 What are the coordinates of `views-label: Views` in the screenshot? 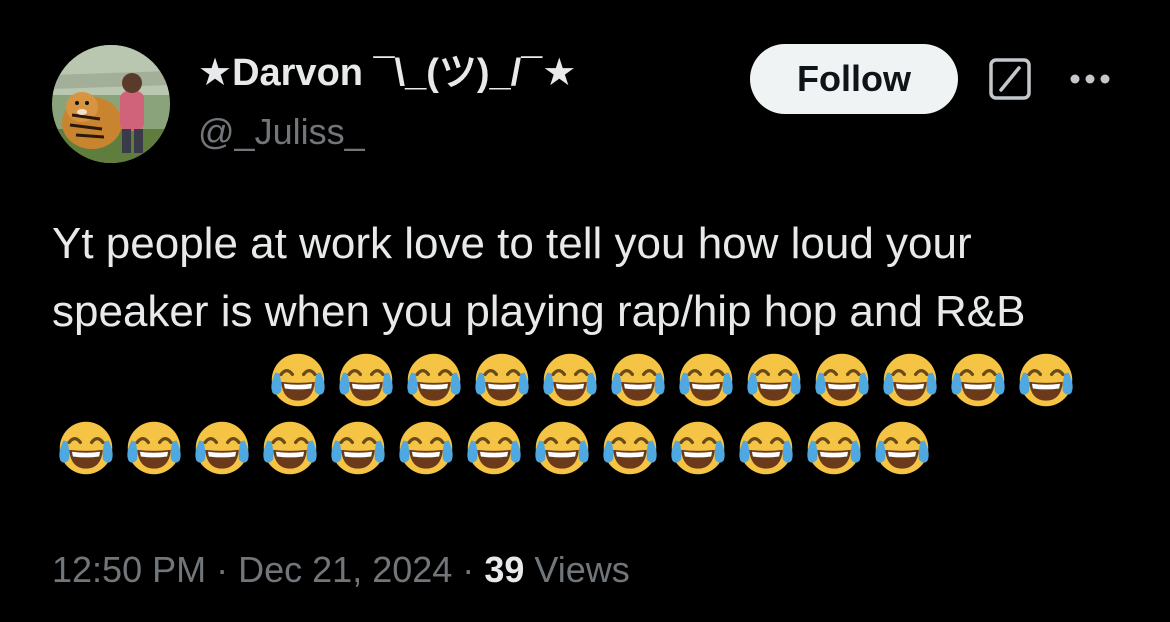 It's located at (582, 569).